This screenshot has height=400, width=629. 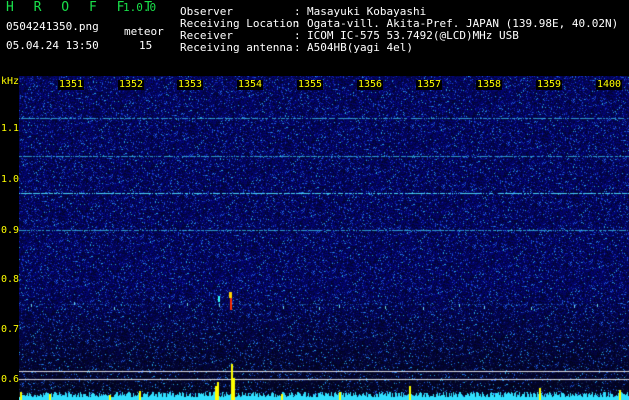 I want to click on info-value-antenna: A504HB(yagi 4el), so click(x=360, y=47).